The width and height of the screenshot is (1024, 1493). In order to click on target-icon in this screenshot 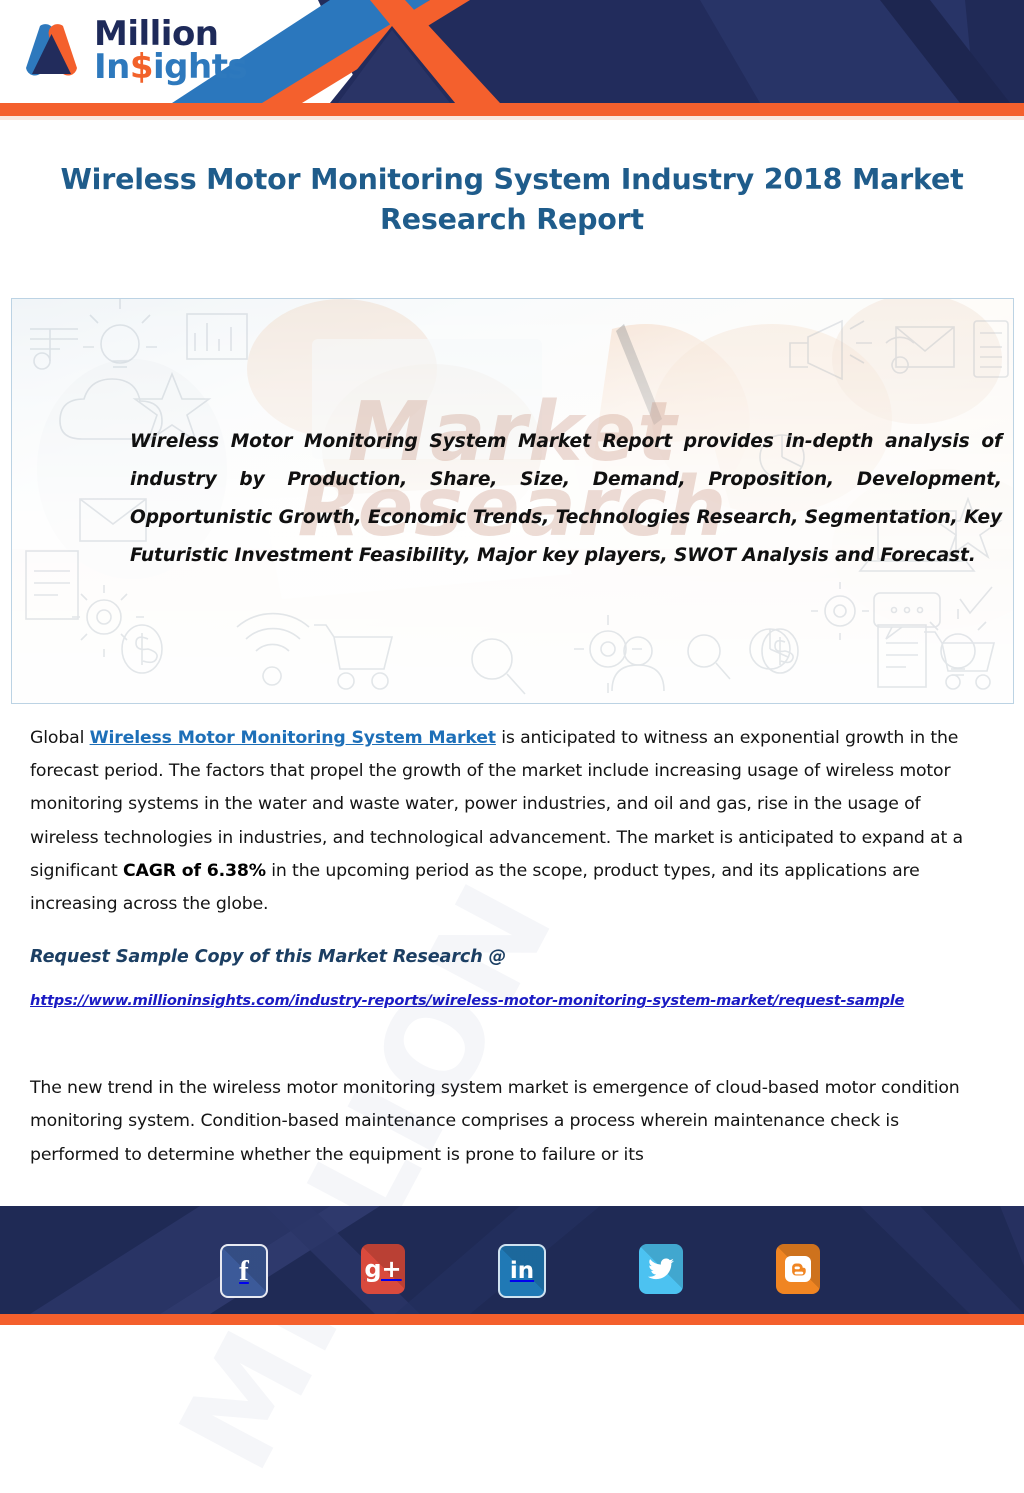, I will do `click(608, 654)`.